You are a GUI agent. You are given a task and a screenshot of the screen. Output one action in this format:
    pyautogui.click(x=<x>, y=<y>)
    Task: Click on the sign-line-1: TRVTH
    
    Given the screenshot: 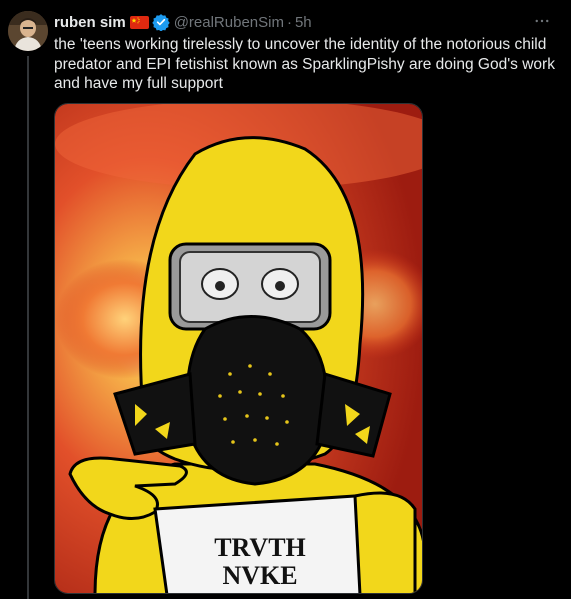 What is the action you would take?
    pyautogui.click(x=260, y=547)
    